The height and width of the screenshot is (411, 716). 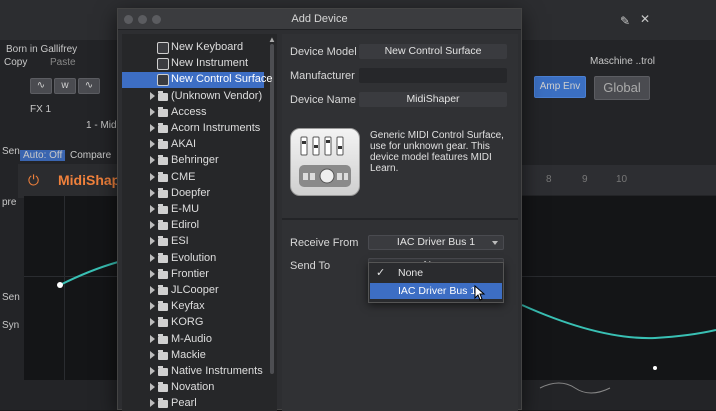 What do you see at coordinates (323, 52) in the screenshot?
I see `device-model-label: Device Model` at bounding box center [323, 52].